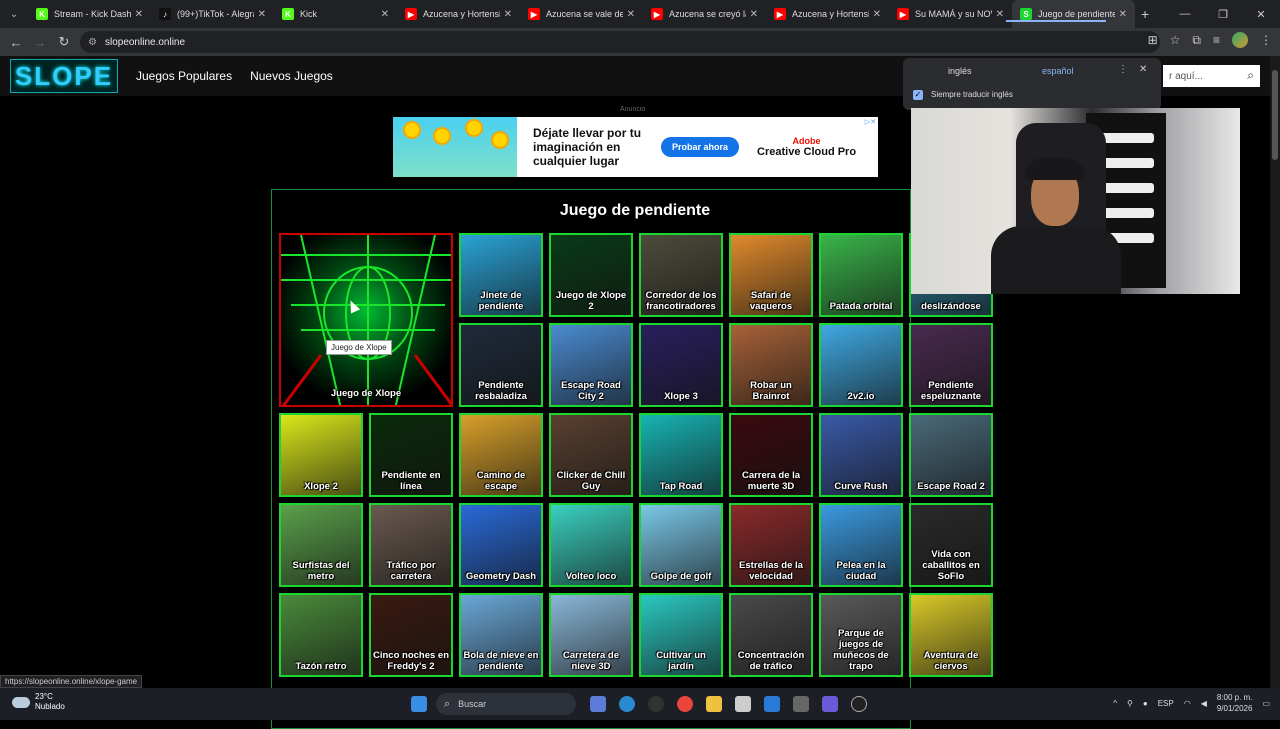  Describe the element at coordinates (951, 455) in the screenshot. I see `game-tile: Escape Road 2` at that location.